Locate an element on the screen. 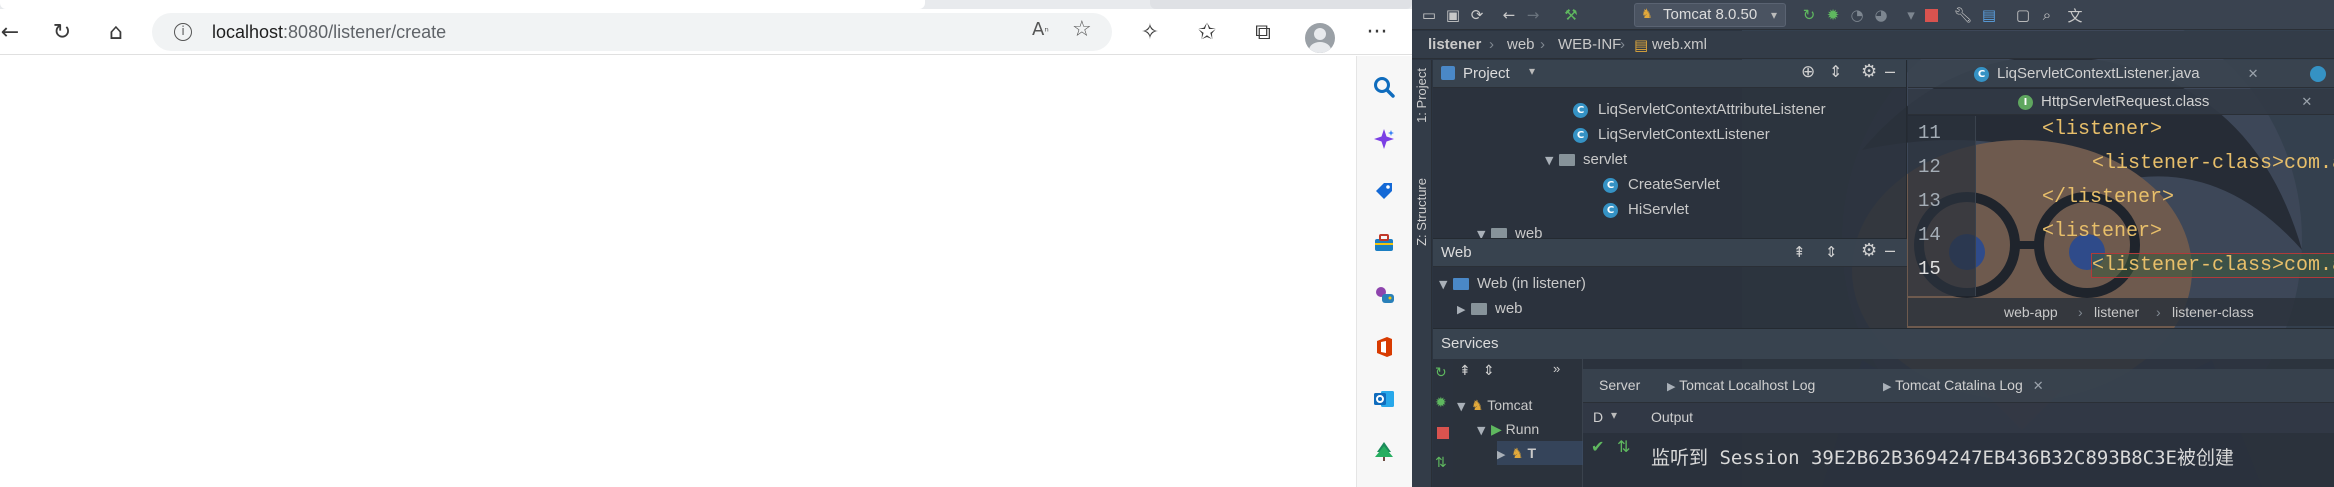  breadcrumb-item: web-app is located at coordinates (2031, 312).